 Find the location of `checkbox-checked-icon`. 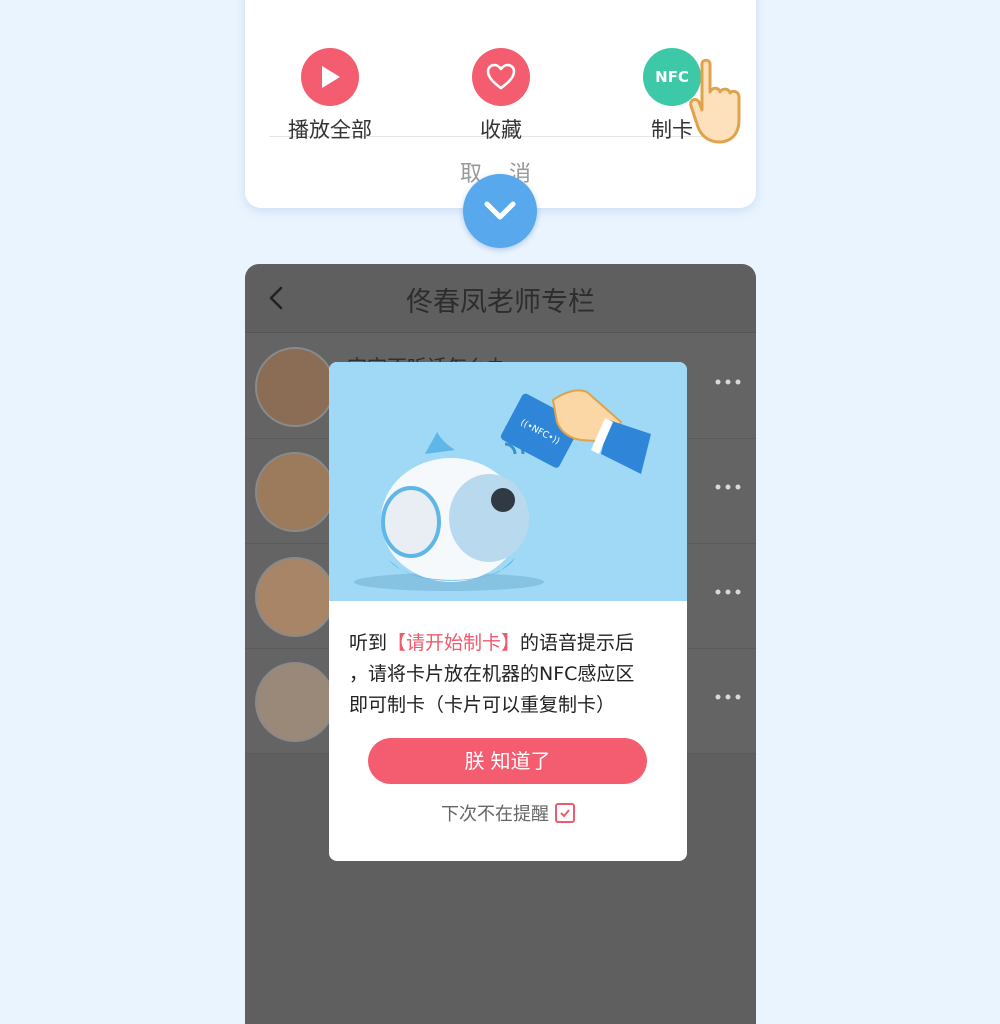

checkbox-checked-icon is located at coordinates (565, 813).